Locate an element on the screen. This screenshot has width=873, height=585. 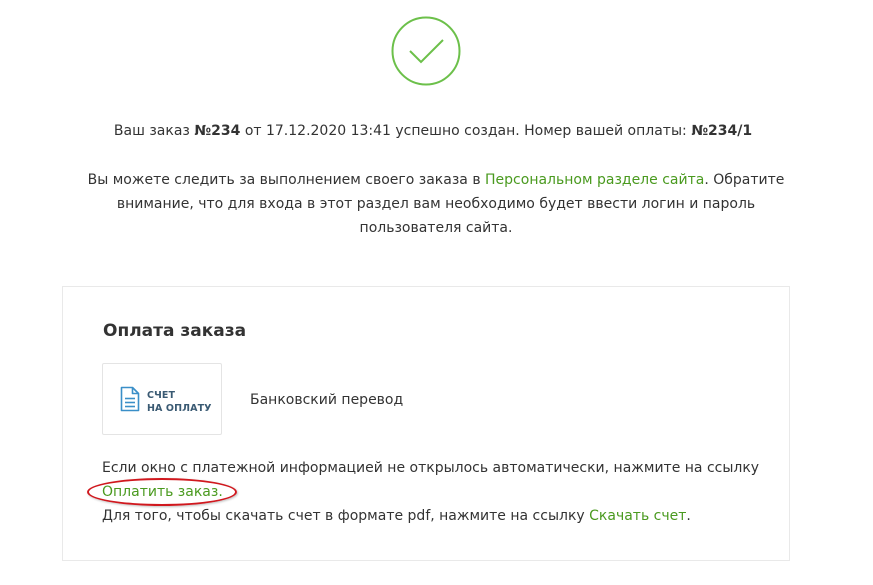
document-icon is located at coordinates (130, 399).